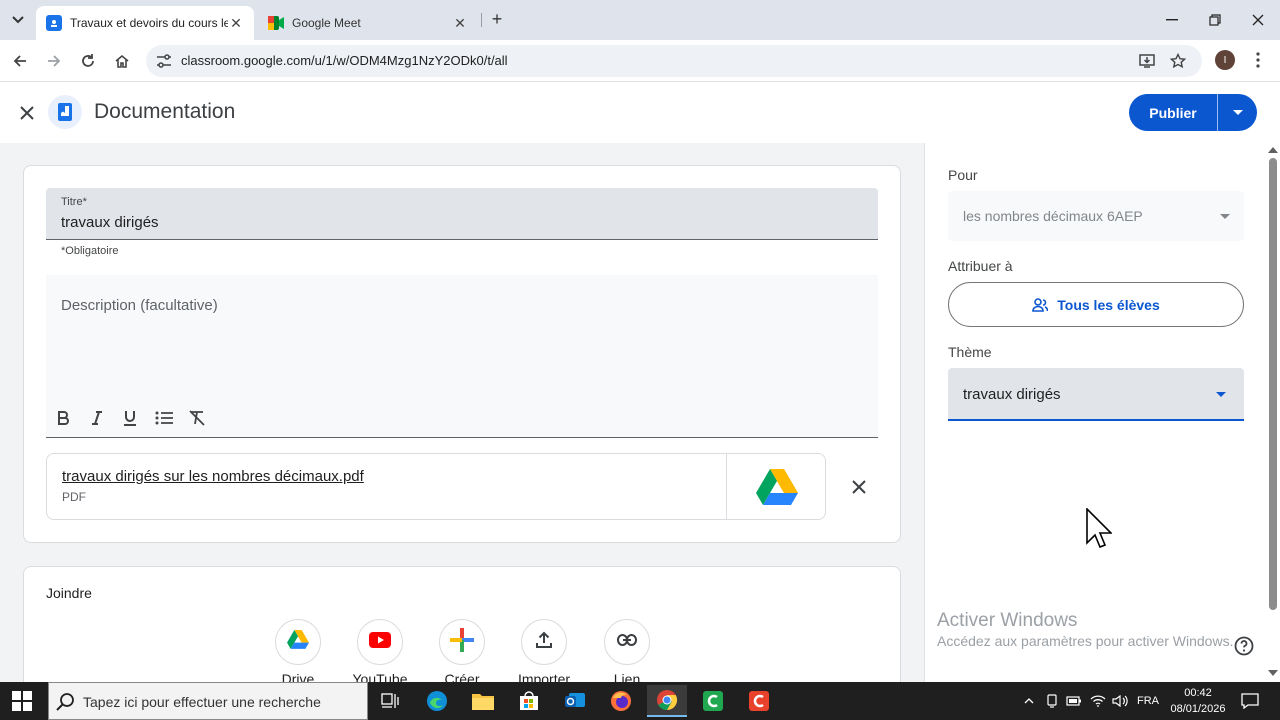  I want to click on camtasia-green-icon, so click(713, 701).